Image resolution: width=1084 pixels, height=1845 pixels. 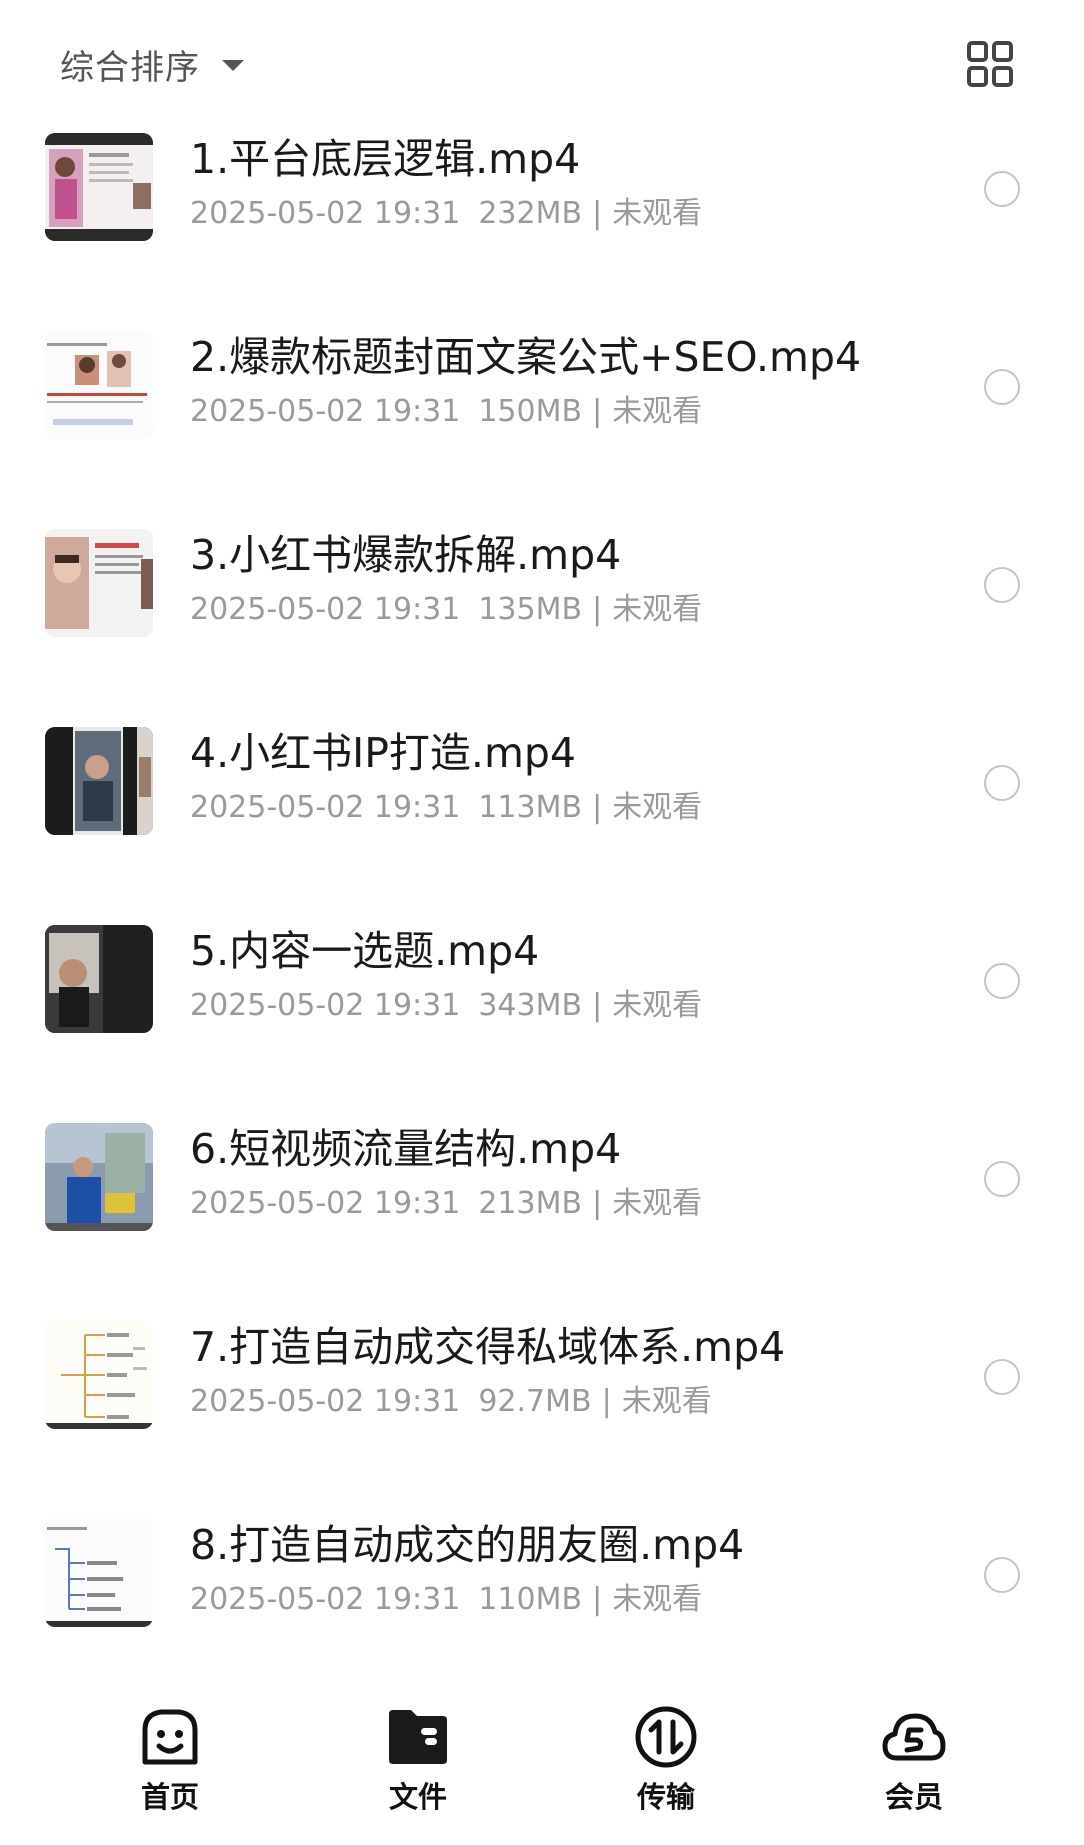 I want to click on file-size: 232MB, so click(x=530, y=213).